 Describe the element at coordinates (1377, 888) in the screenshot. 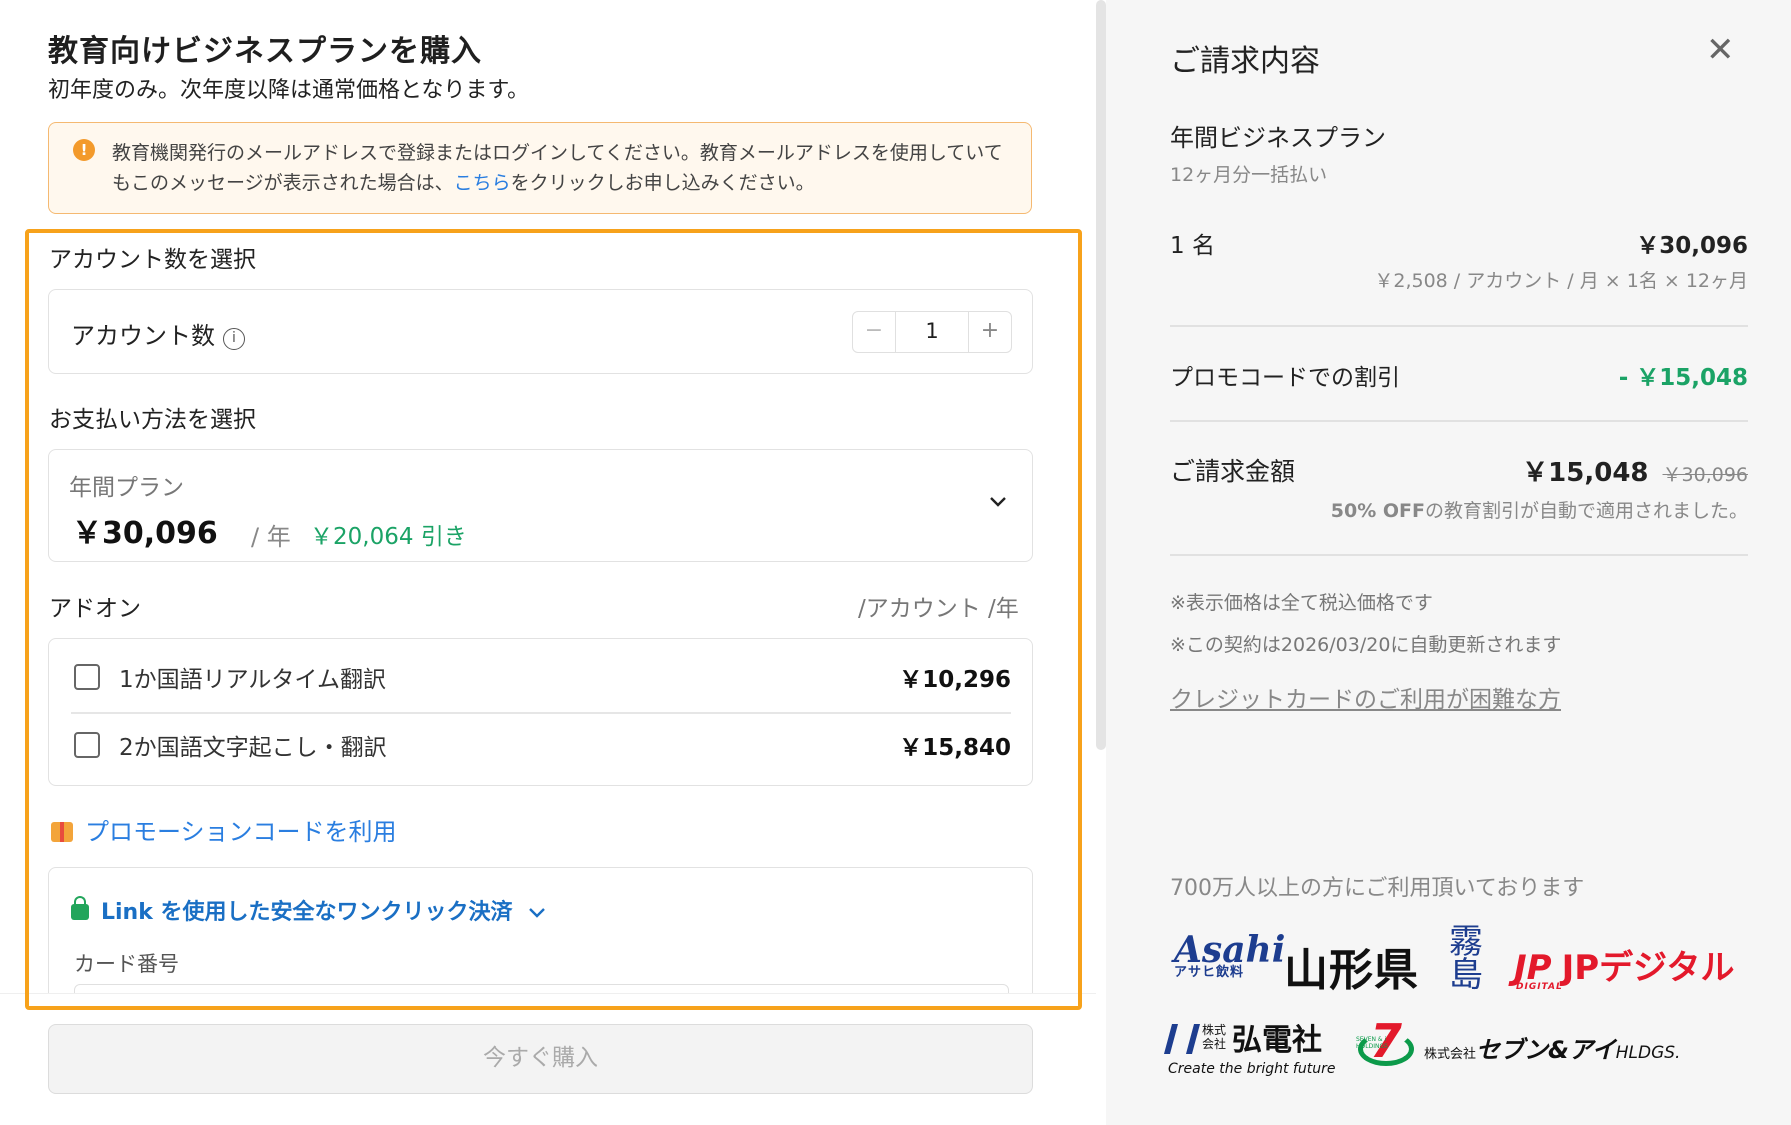

I see `users-count-text: 700万人以上の方にご利用頂いております` at that location.